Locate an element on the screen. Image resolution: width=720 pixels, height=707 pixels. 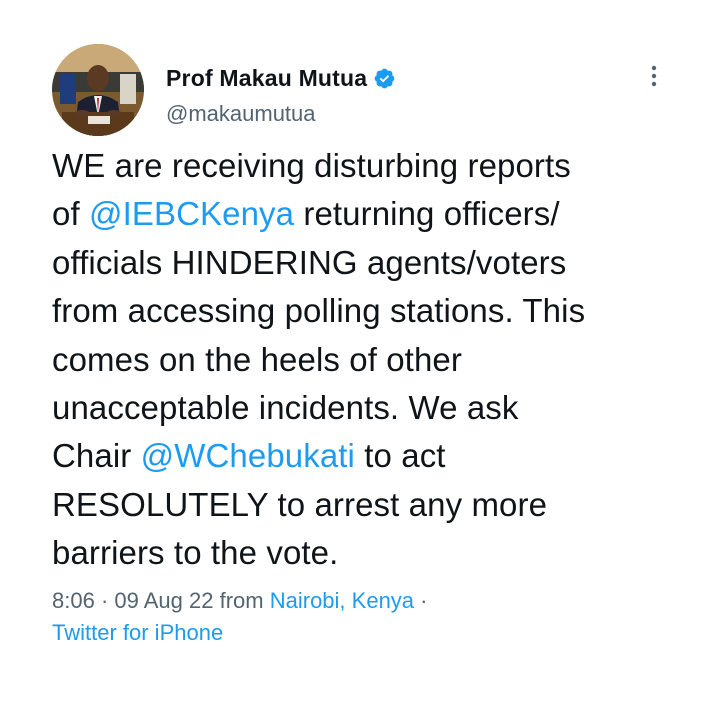
tweet-text-segment: officials HINDERING agents/voters is located at coordinates (309, 262).